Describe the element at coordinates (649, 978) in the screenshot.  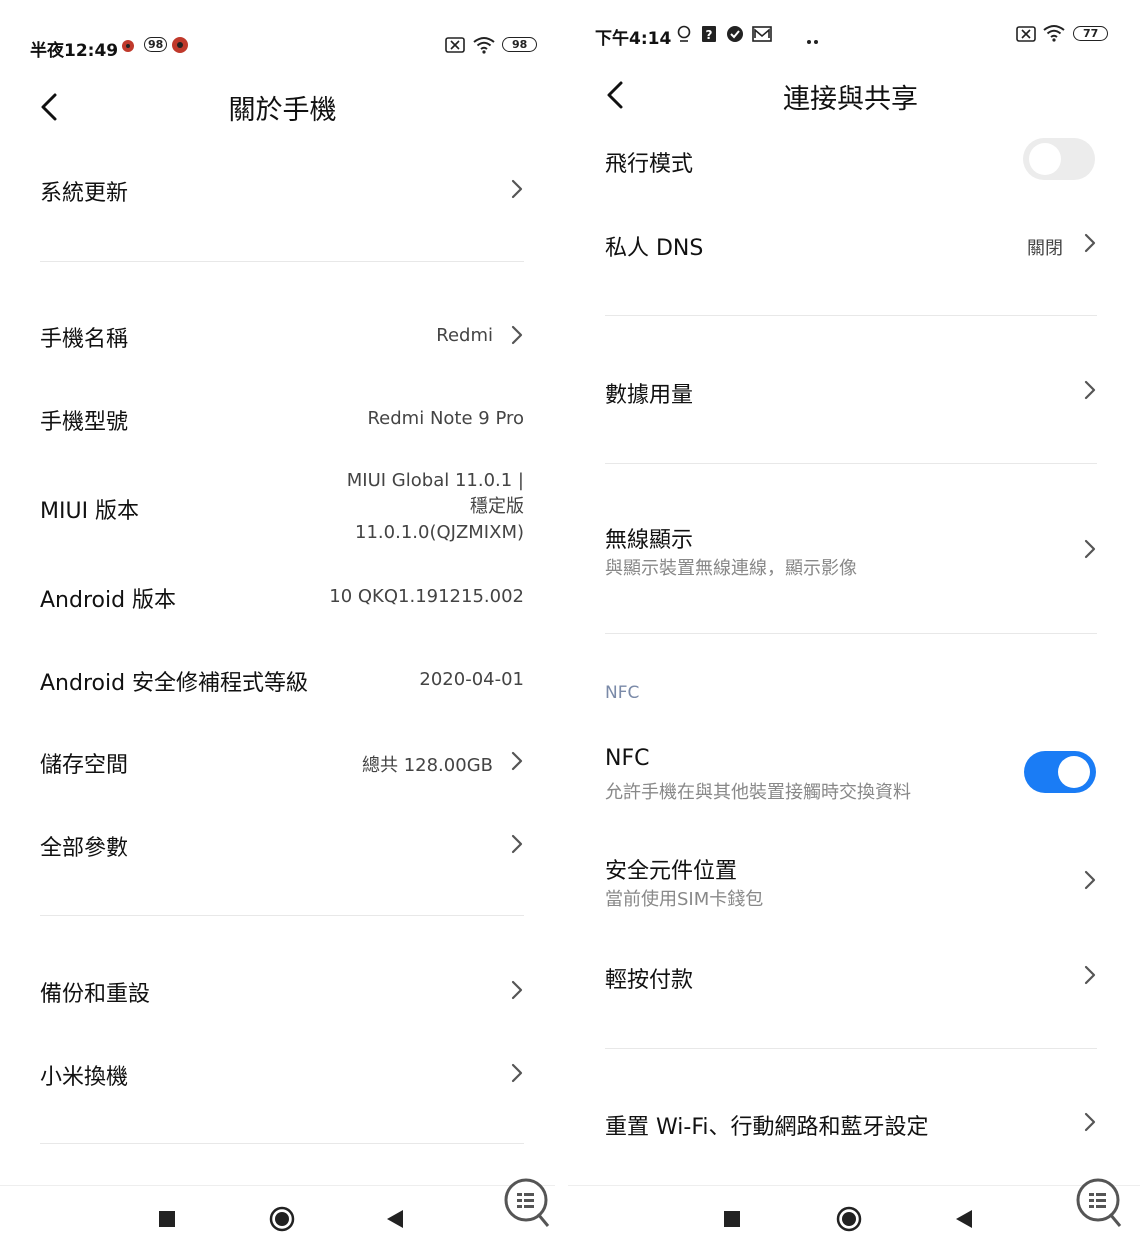
I see `tap-pay-label: 輕按付款` at that location.